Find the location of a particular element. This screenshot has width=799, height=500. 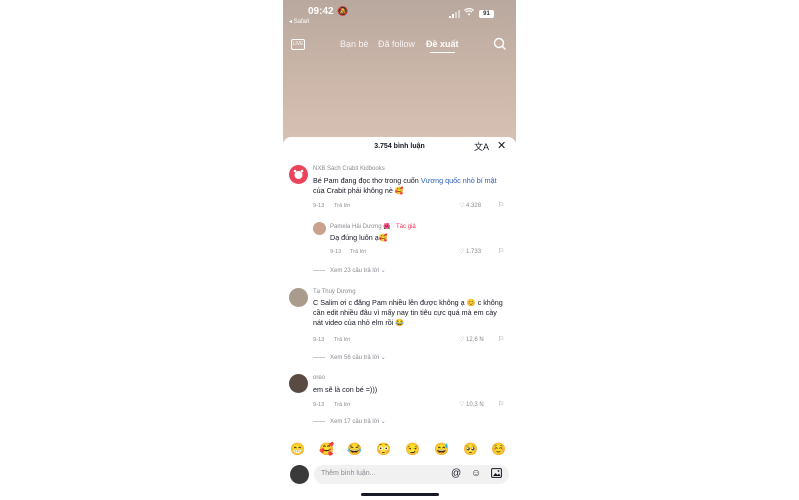

reply-username: Pamela Hải Dương 🌺 · Tác giả is located at coordinates (373, 226).